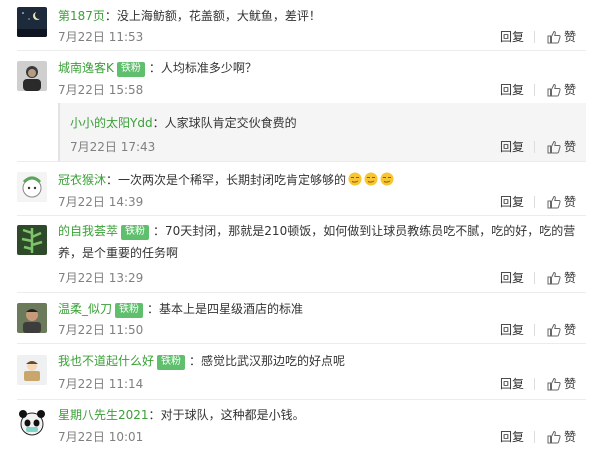  I want to click on username-link: 星期八先生2021, so click(103, 415).